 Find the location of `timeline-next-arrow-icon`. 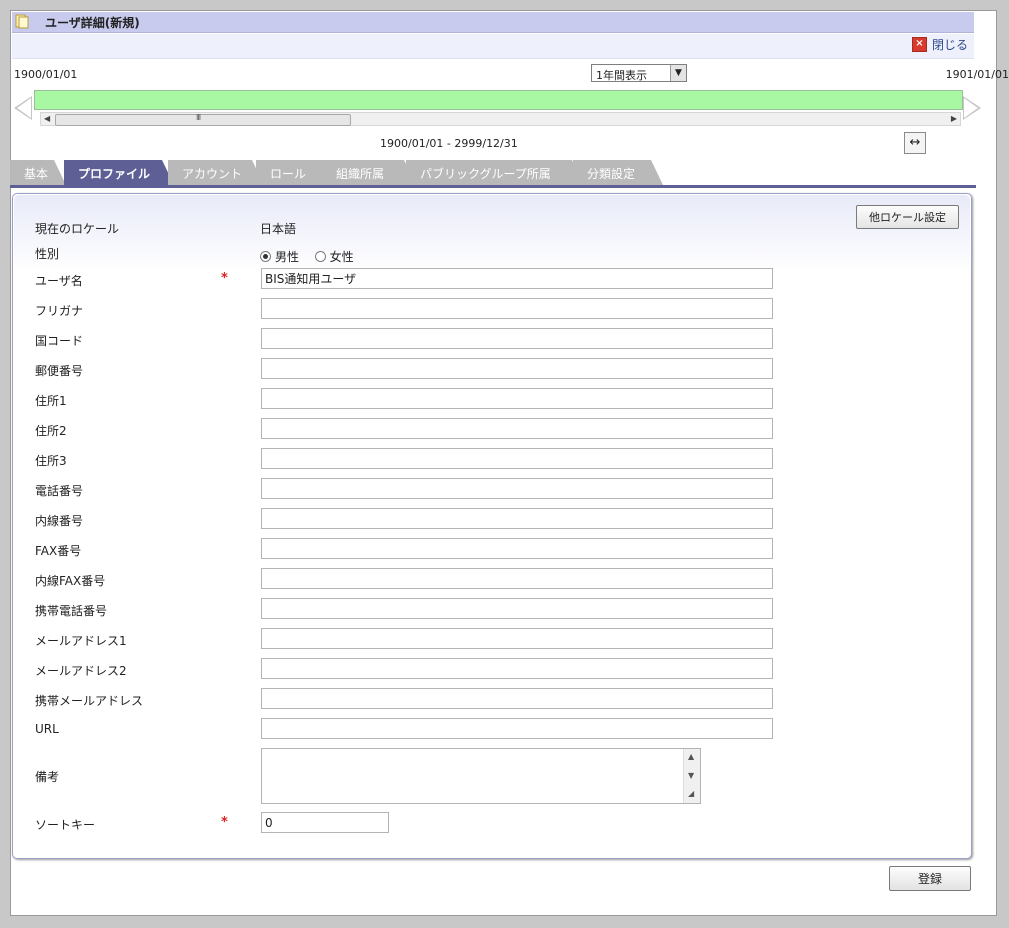

timeline-next-arrow-icon is located at coordinates (972, 108).